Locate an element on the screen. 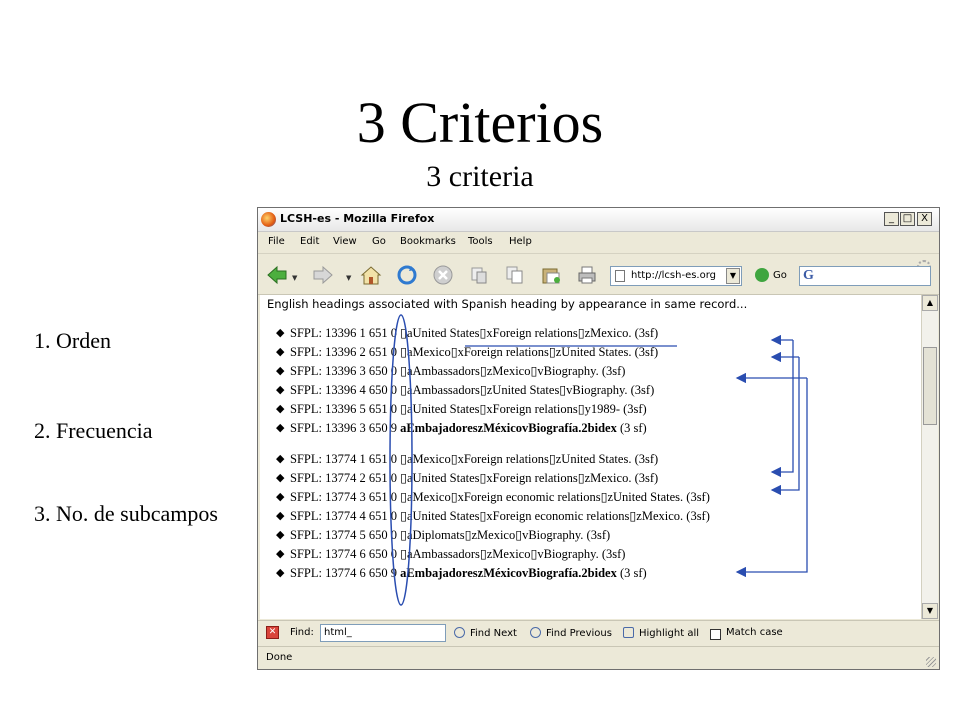  forward-dropdown-icon: ▼ is located at coordinates (348, 278).